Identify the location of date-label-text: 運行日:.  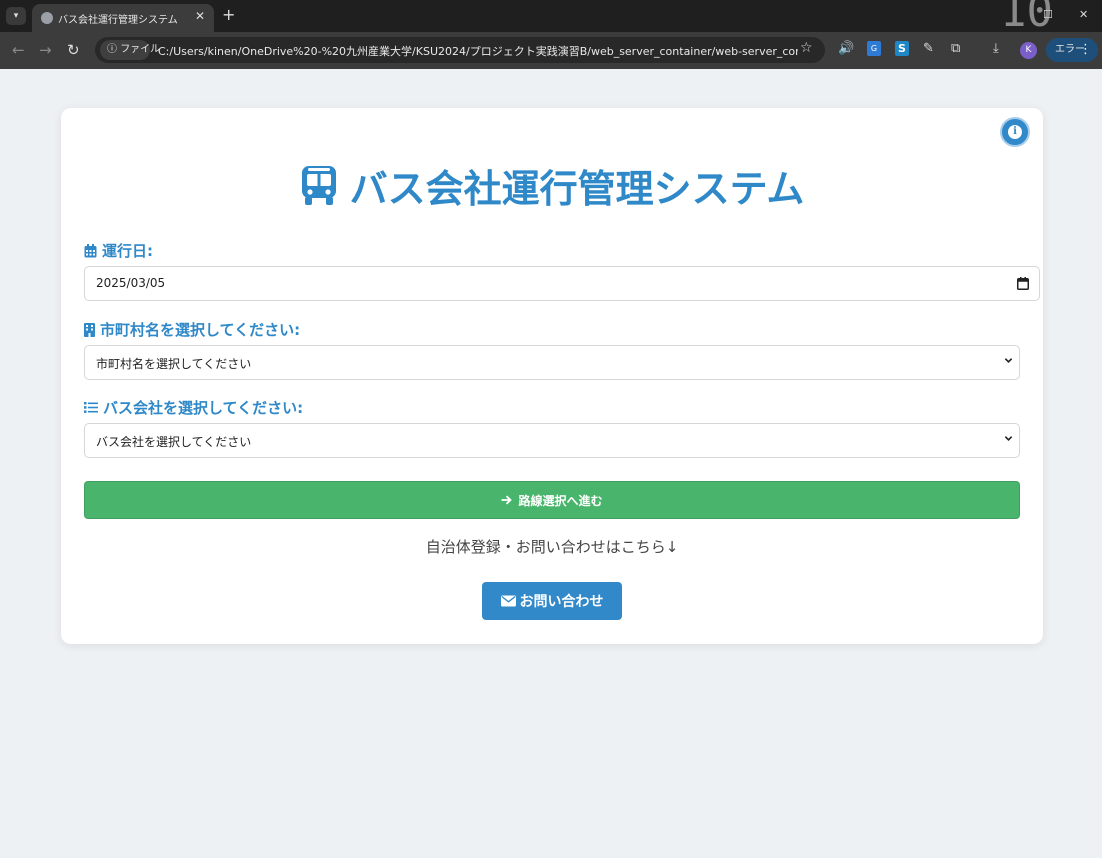
(127, 251).